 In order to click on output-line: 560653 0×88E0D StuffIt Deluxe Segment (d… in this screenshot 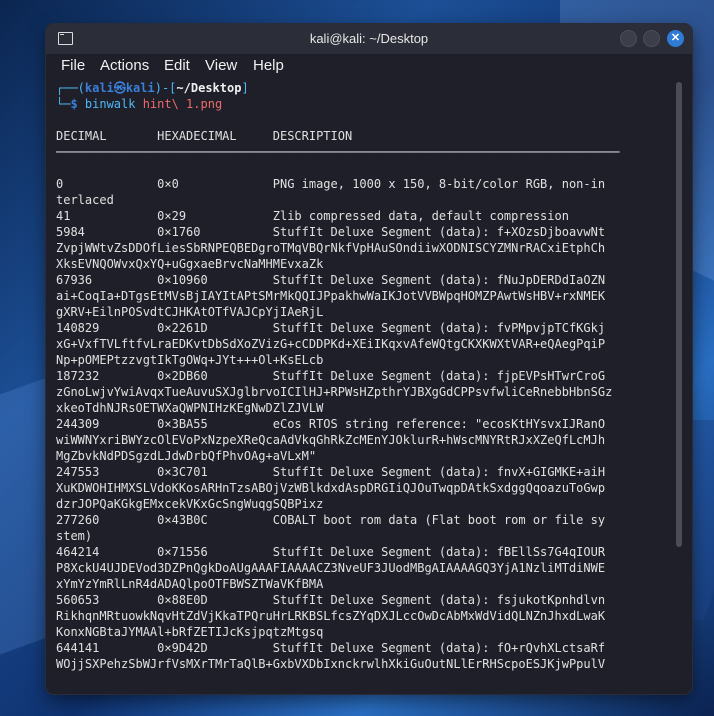, I will do `click(331, 600)`.